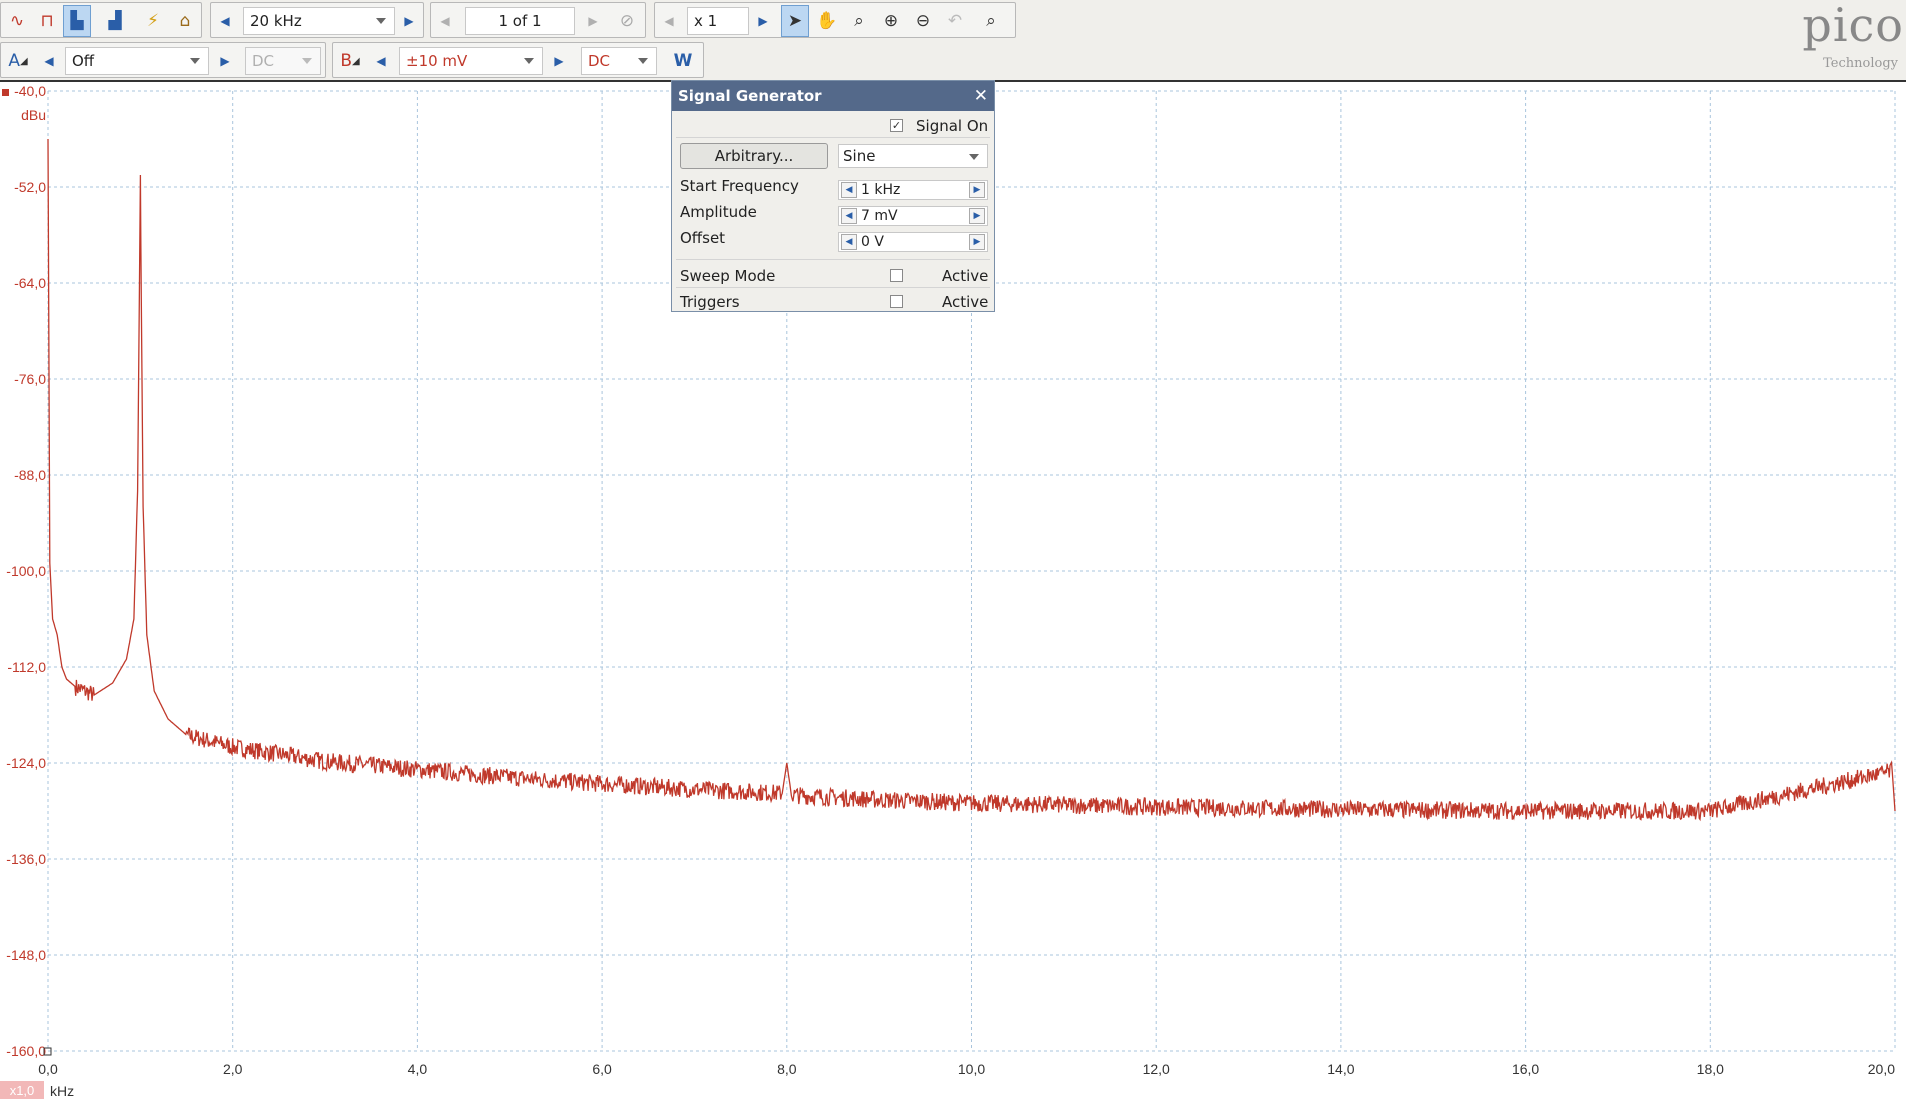 Image resolution: width=1906 pixels, height=1104 pixels. Describe the element at coordinates (1836, 38) in the screenshot. I see `pico-technology-logo: pico Technology` at that location.